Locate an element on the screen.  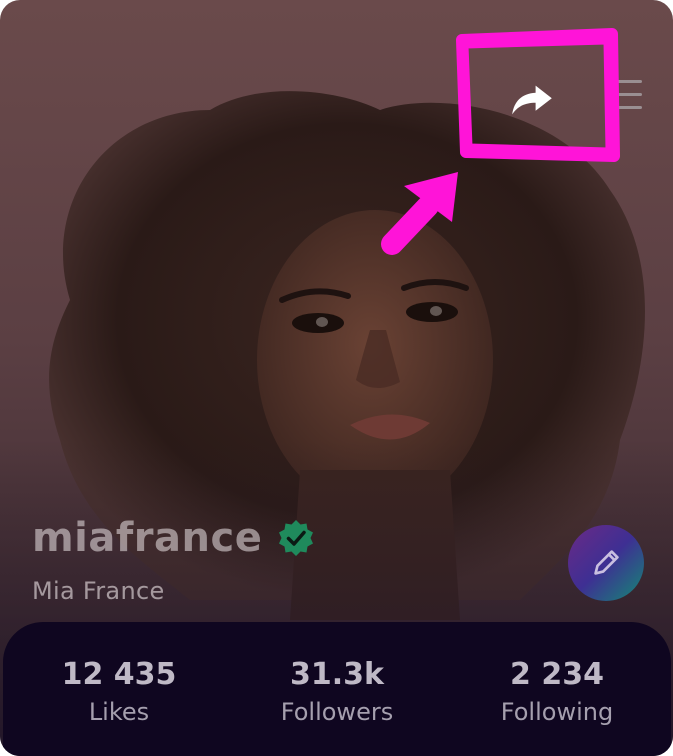
stat-following: 2 234 Following is located at coordinates (557, 691).